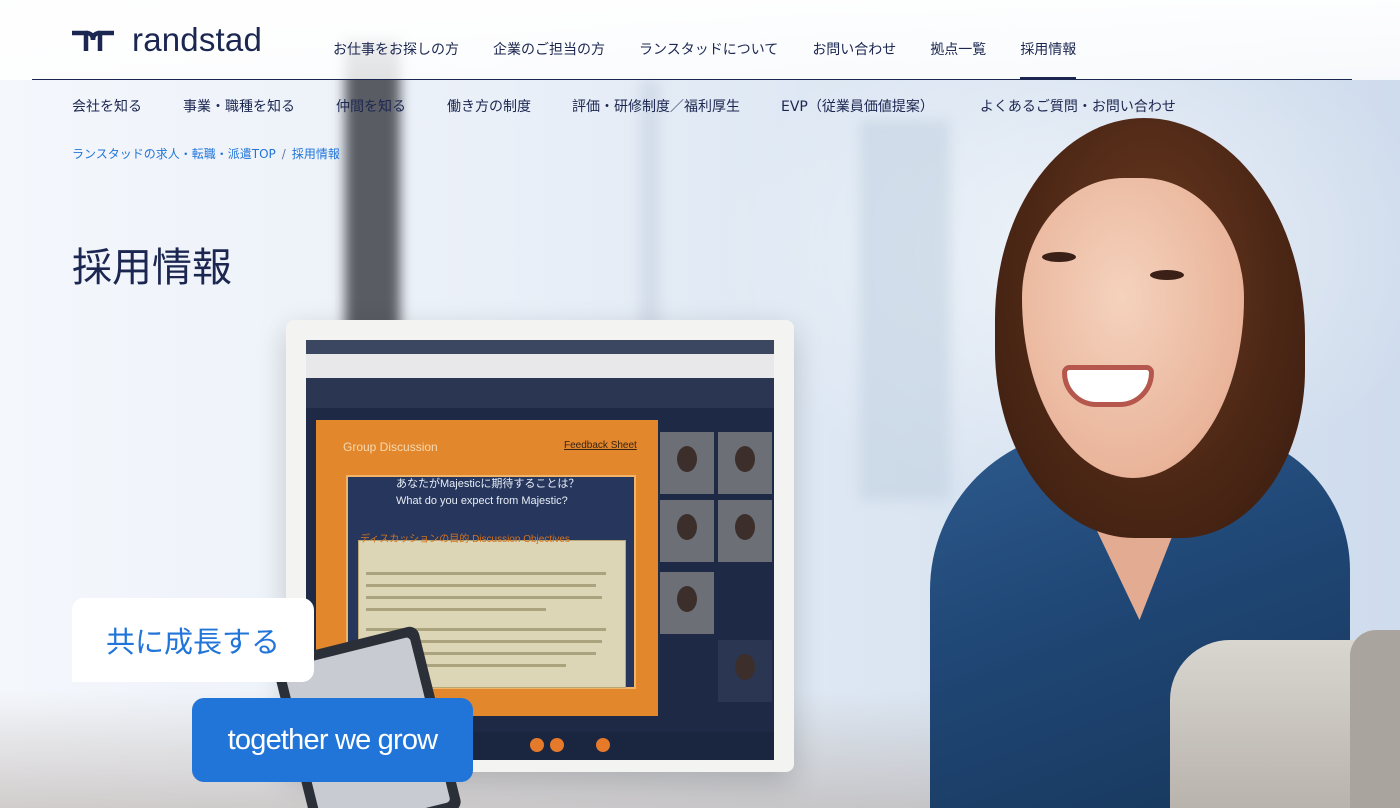  Describe the element at coordinates (958, 54) in the screenshot. I see `main-nav-locations: 拠点一覧` at that location.